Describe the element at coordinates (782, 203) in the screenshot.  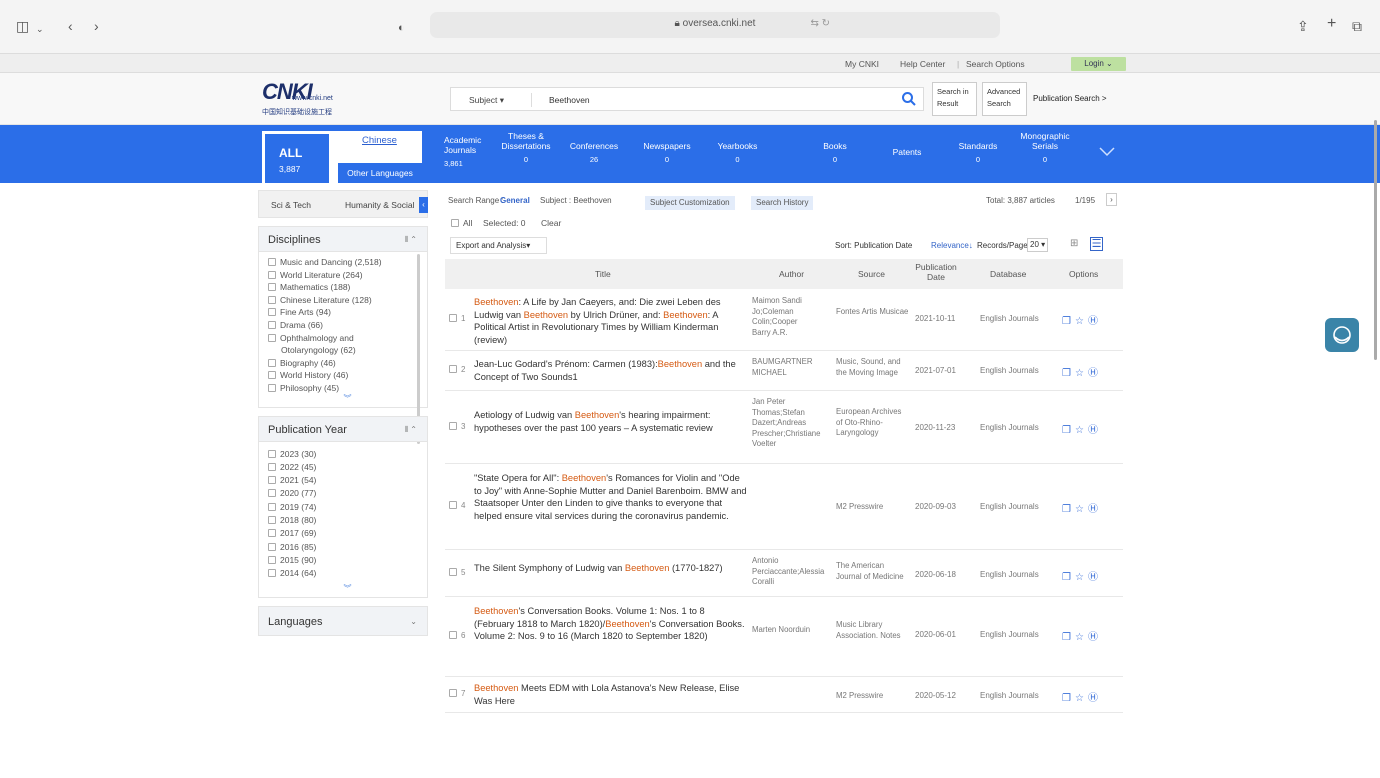
I see `search-history-button: Search History` at that location.